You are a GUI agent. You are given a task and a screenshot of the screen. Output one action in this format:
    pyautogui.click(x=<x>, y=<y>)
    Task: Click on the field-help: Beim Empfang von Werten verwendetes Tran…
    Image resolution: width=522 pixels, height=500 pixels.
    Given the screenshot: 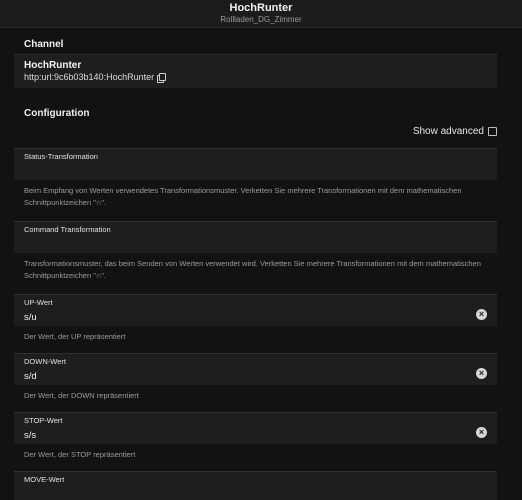 What is the action you would take?
    pyautogui.click(x=243, y=196)
    